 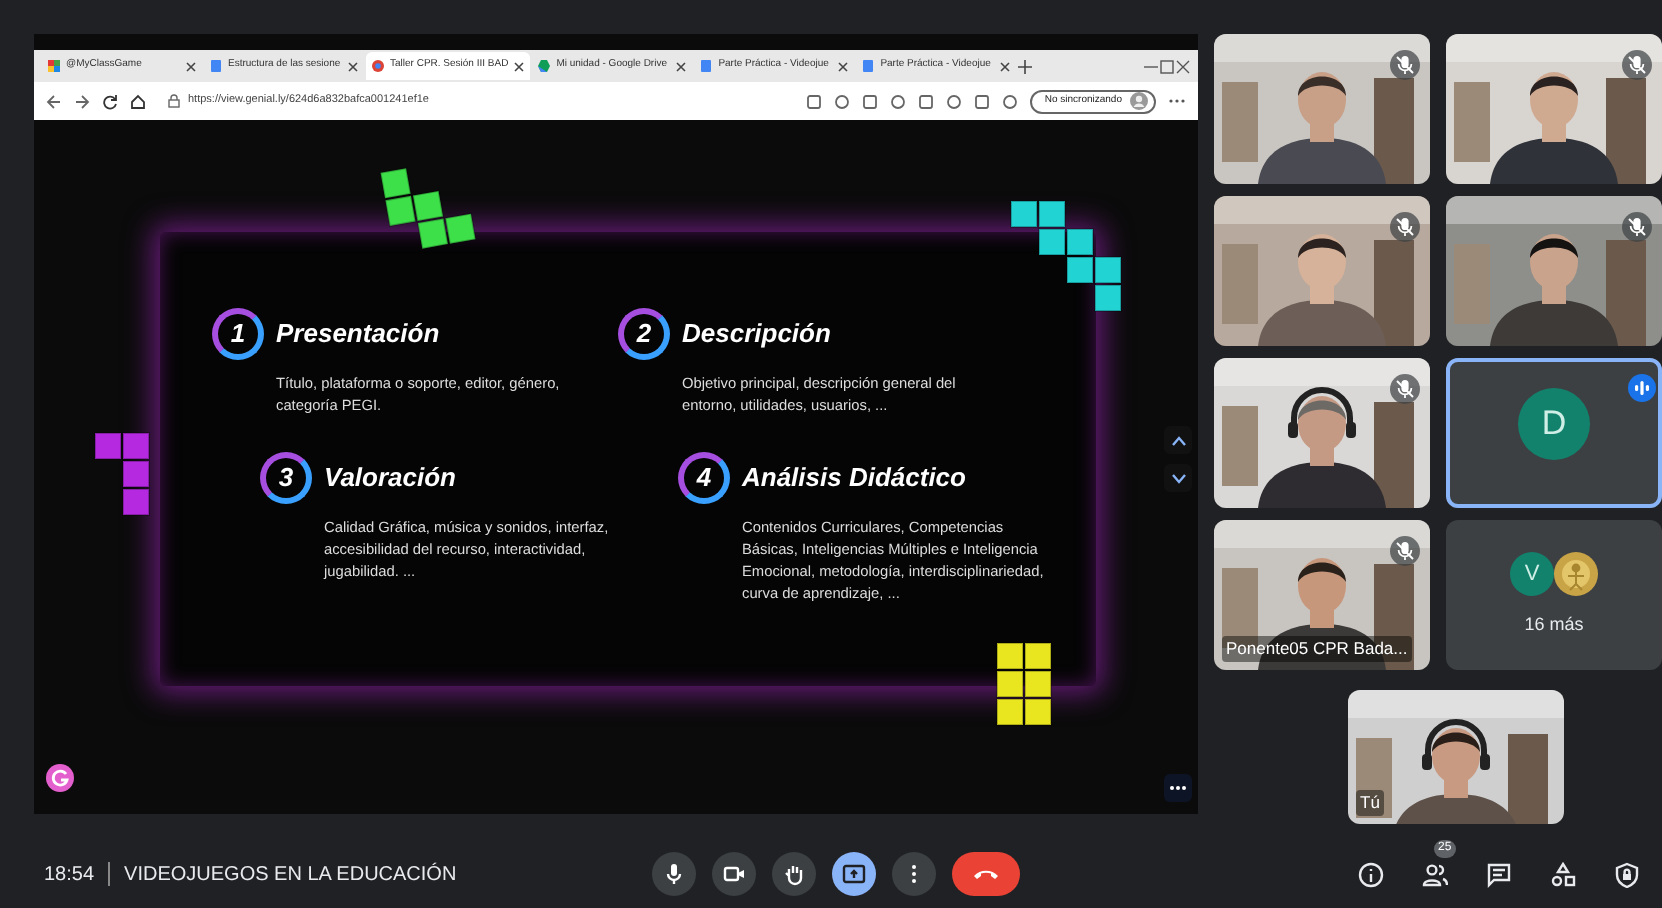 What do you see at coordinates (1139, 101) in the screenshot?
I see `profile-icon` at bounding box center [1139, 101].